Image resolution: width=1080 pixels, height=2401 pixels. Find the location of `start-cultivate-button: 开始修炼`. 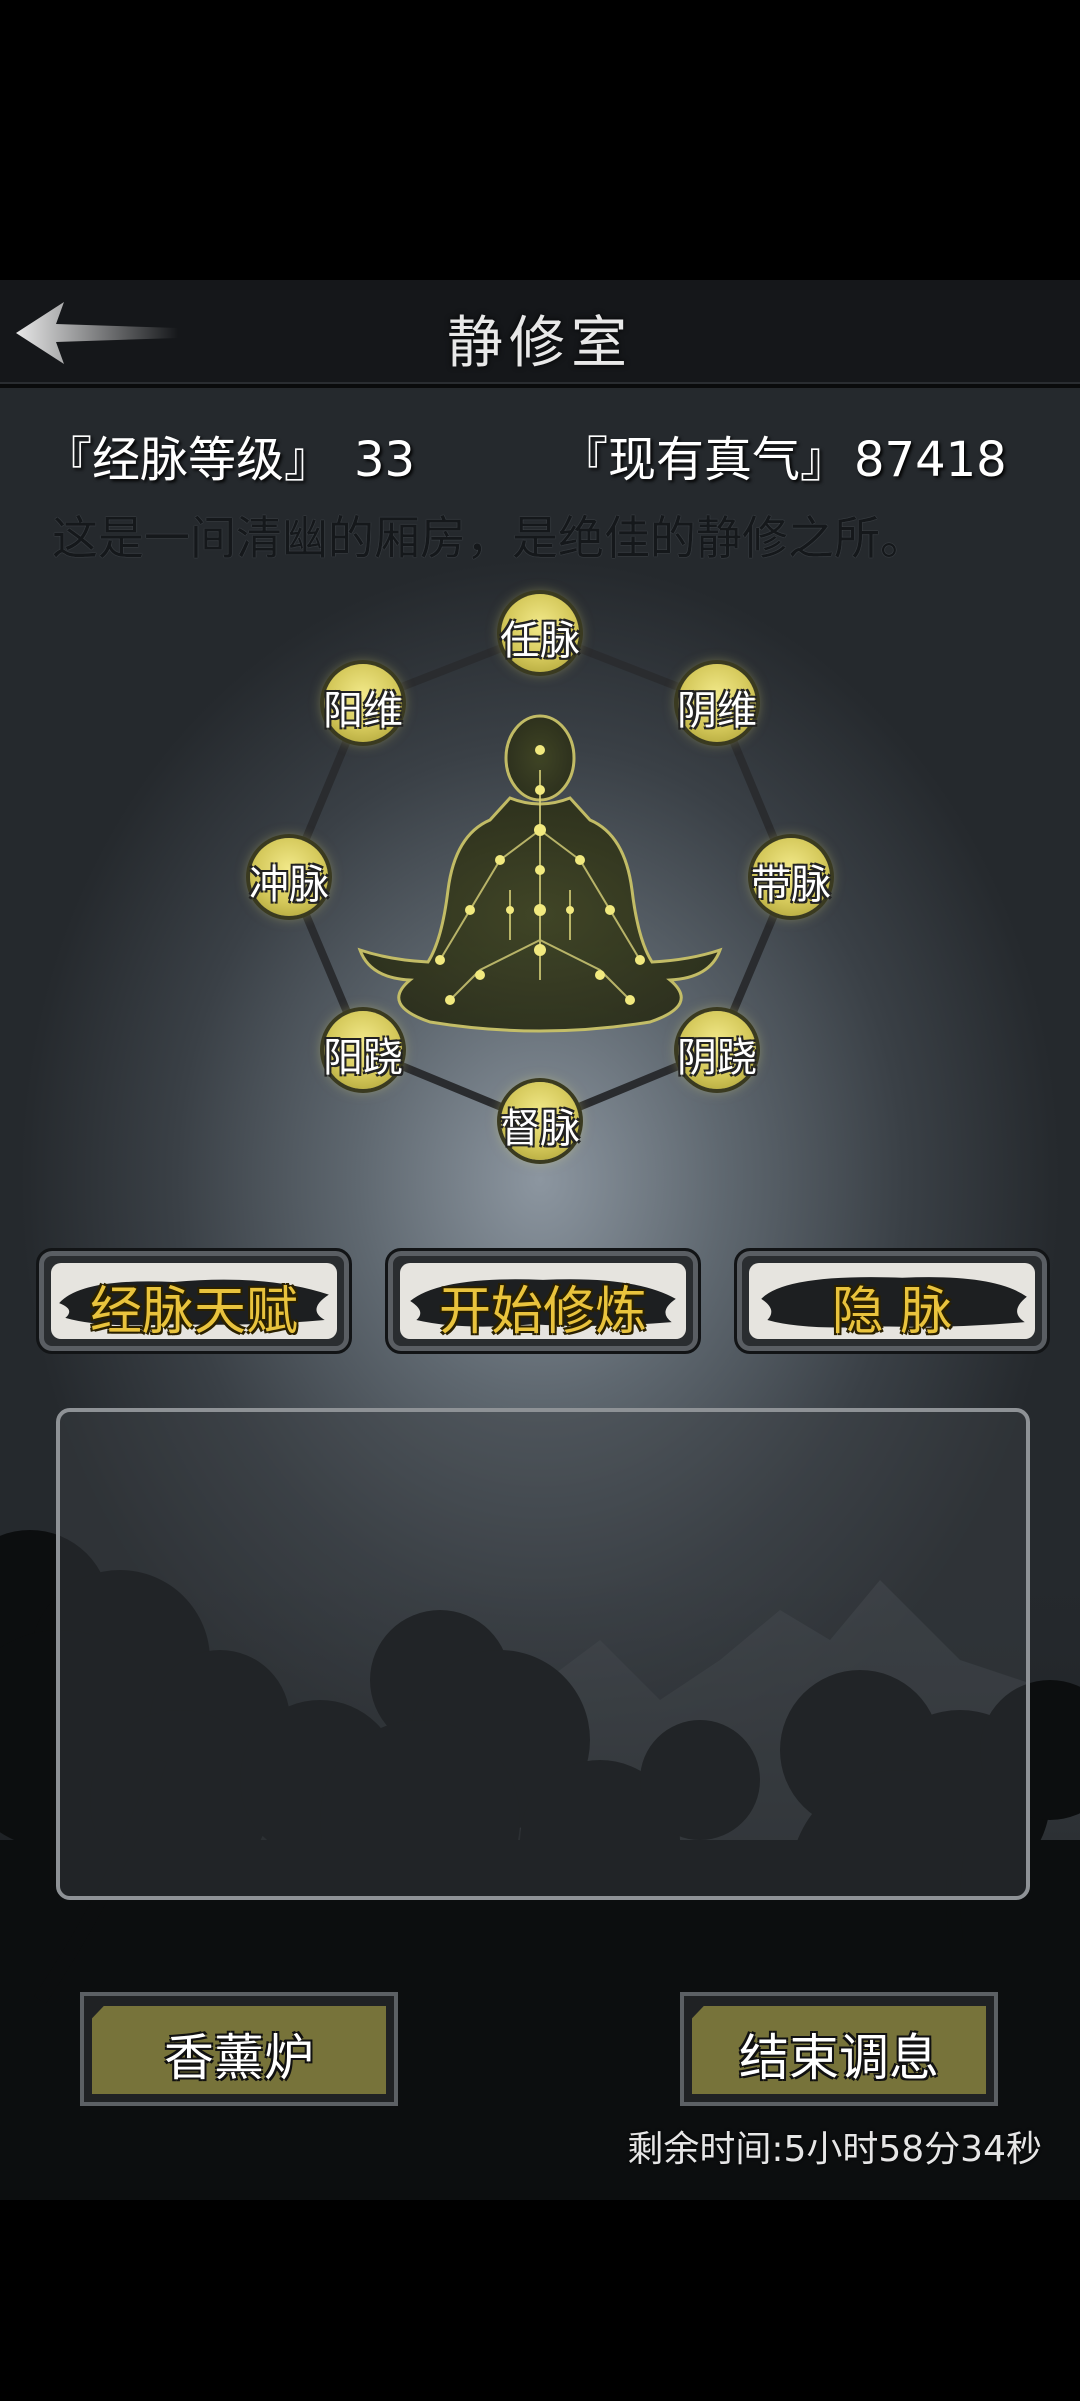

start-cultivate-button: 开始修炼 is located at coordinates (543, 1301).